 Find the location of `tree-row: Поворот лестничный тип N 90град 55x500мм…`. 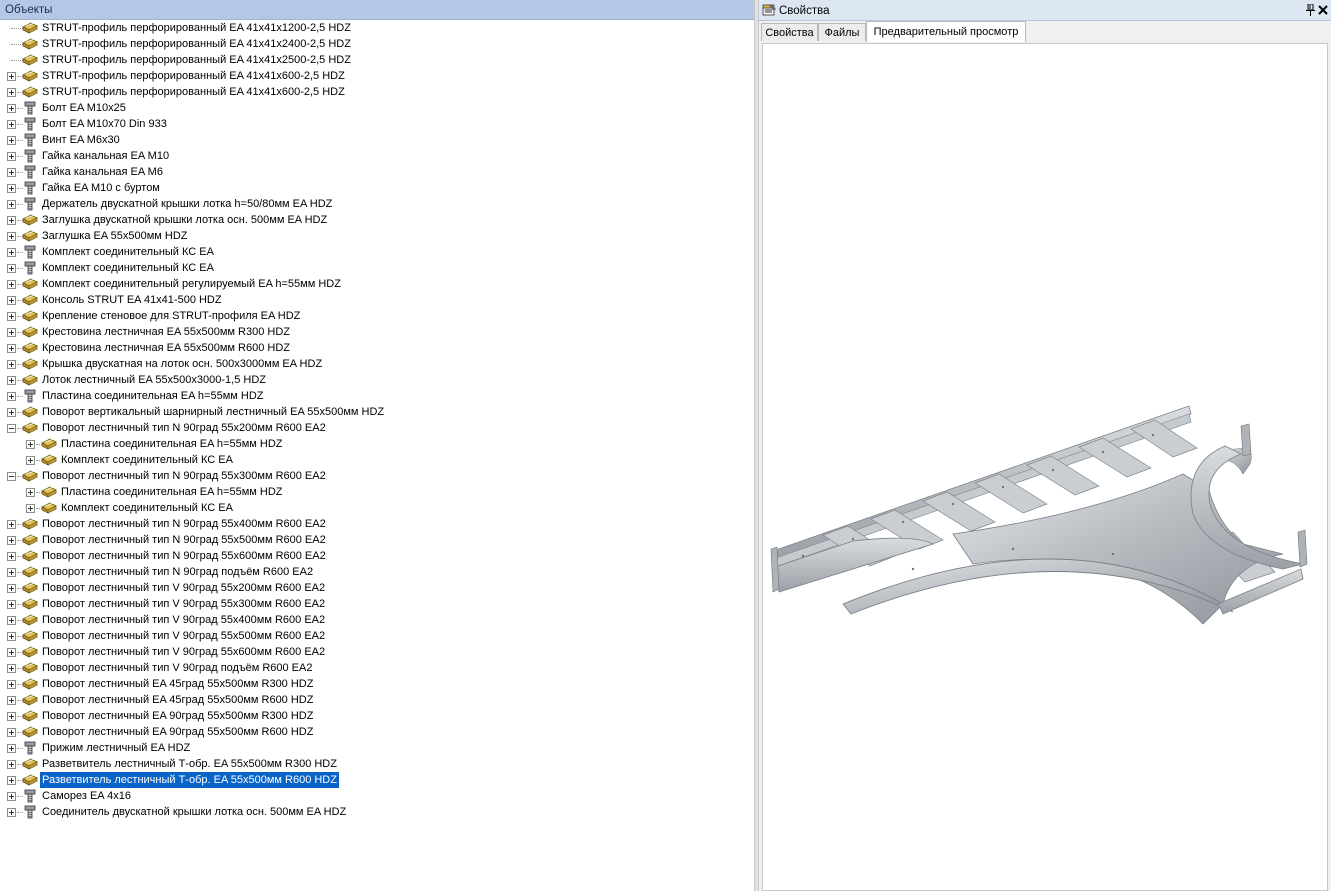

tree-row: Поворот лестничный тип N 90град 55x500мм… is located at coordinates (377, 540).